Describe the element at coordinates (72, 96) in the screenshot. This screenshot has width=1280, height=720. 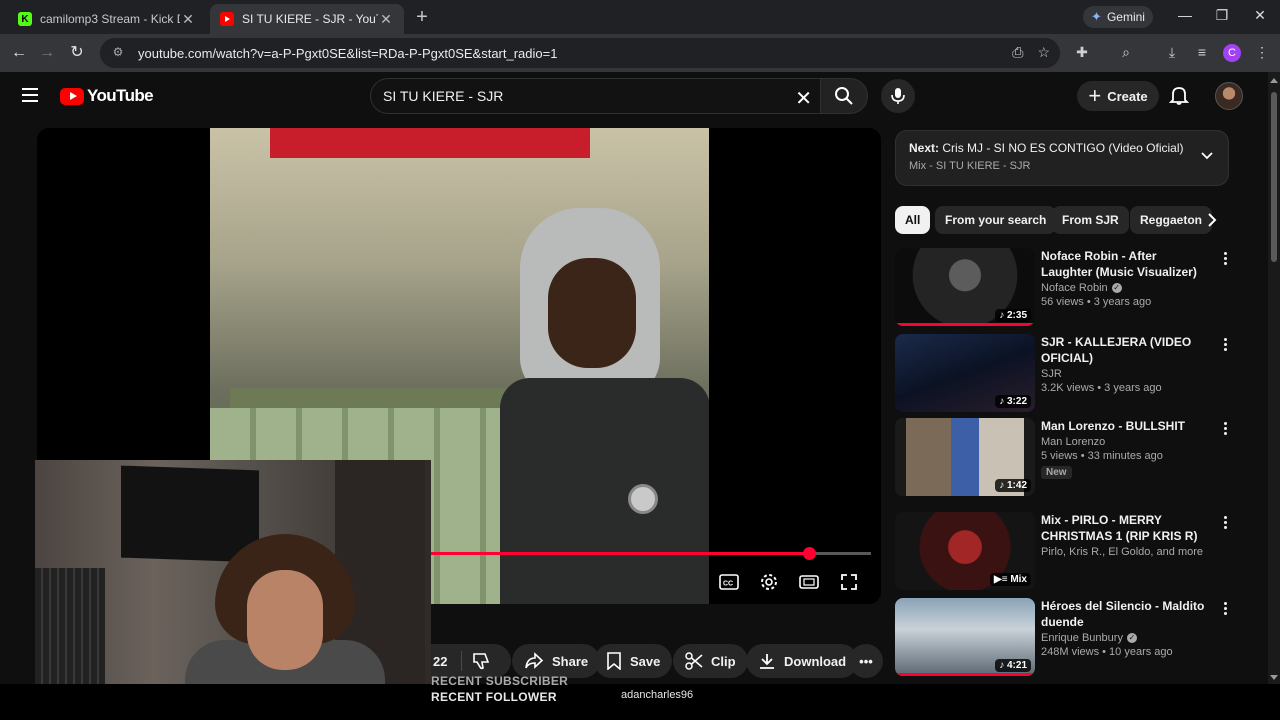
I see `youtube-play-icon` at that location.